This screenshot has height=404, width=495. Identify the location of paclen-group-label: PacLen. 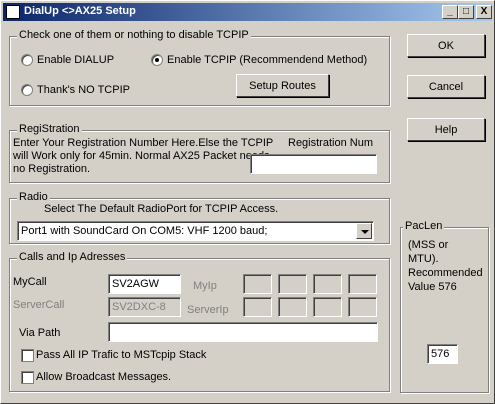
(424, 226).